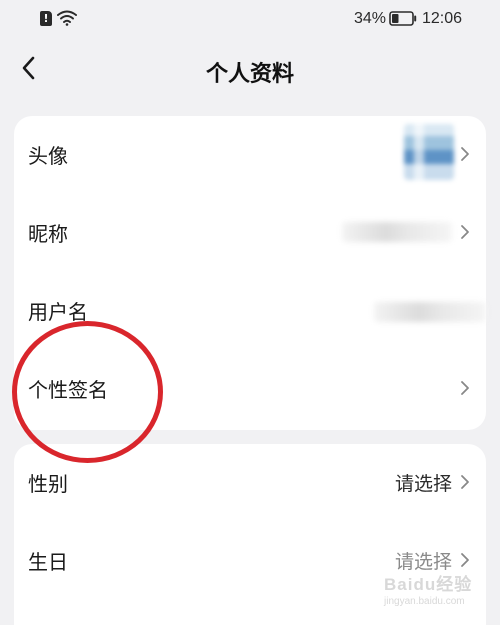  What do you see at coordinates (68, 390) in the screenshot?
I see `signature-label: 个性签名` at bounding box center [68, 390].